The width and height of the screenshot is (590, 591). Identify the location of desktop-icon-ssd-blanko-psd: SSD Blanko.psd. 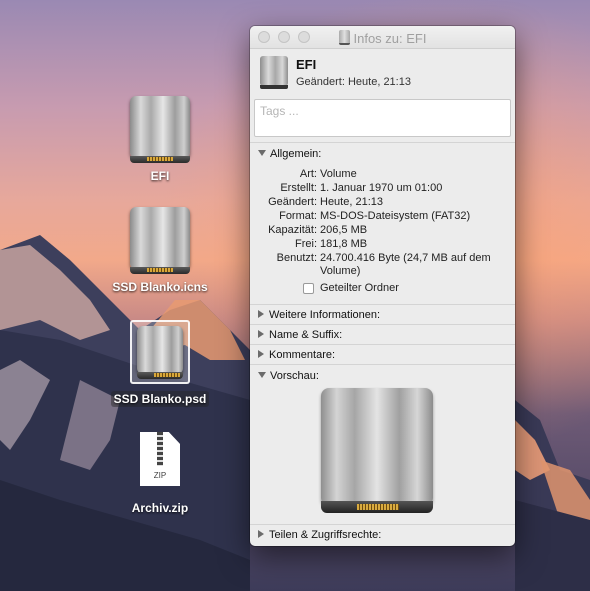
(160, 363).